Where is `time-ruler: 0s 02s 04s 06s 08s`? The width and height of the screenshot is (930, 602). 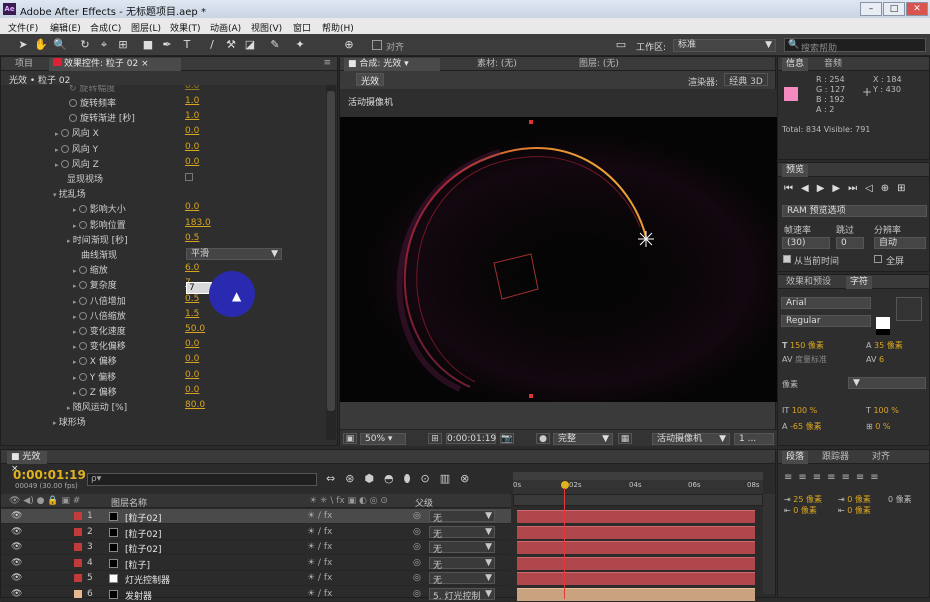 time-ruler: 0s 02s 04s 06s 08s is located at coordinates (638, 487).